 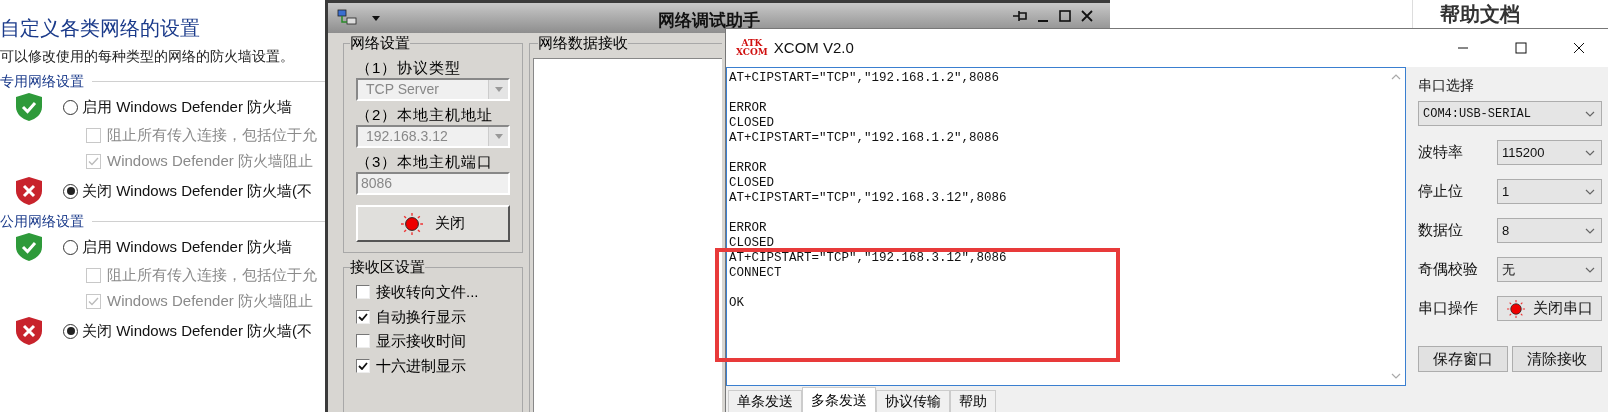 I want to click on group-title: 网络数据接收, so click(x=583, y=43).